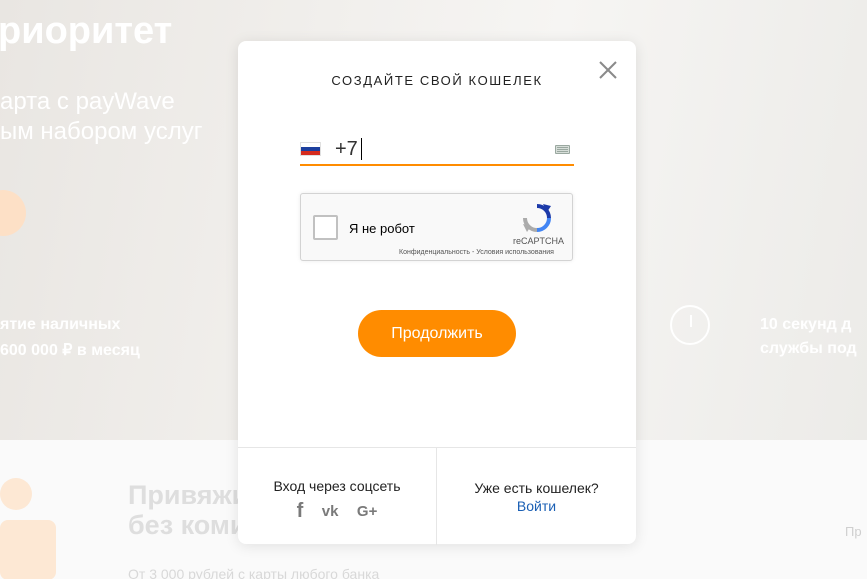 This screenshot has width=867, height=579. What do you see at coordinates (188, 495) in the screenshot?
I see `lower-title-line-1: Привяжи` at bounding box center [188, 495].